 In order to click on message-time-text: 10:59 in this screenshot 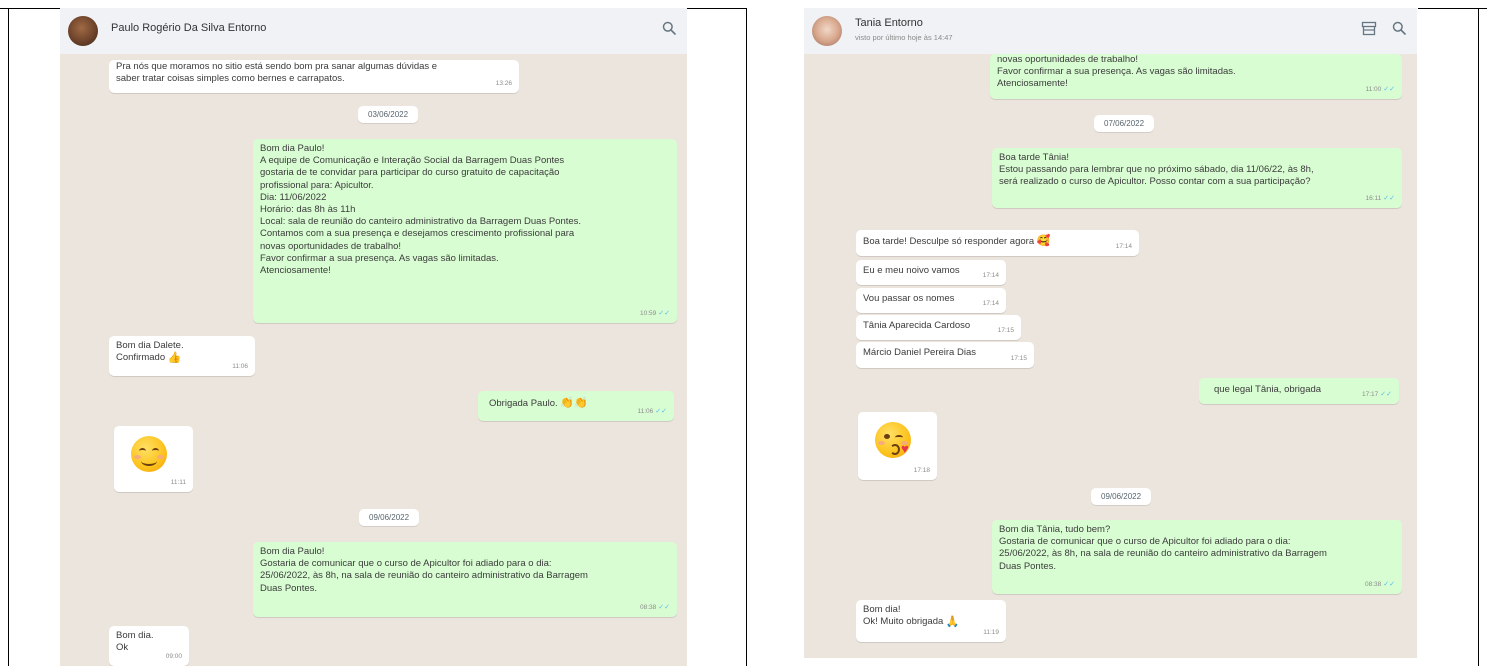, I will do `click(648, 313)`.